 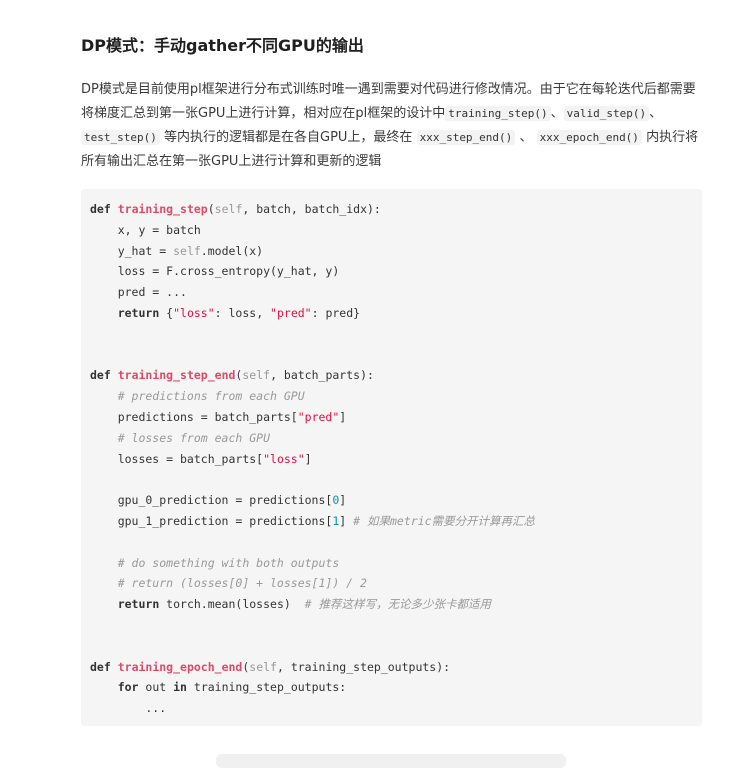 I want to click on code-comment: # return (losses[0] + losses[1]) / 2, so click(x=228, y=583).